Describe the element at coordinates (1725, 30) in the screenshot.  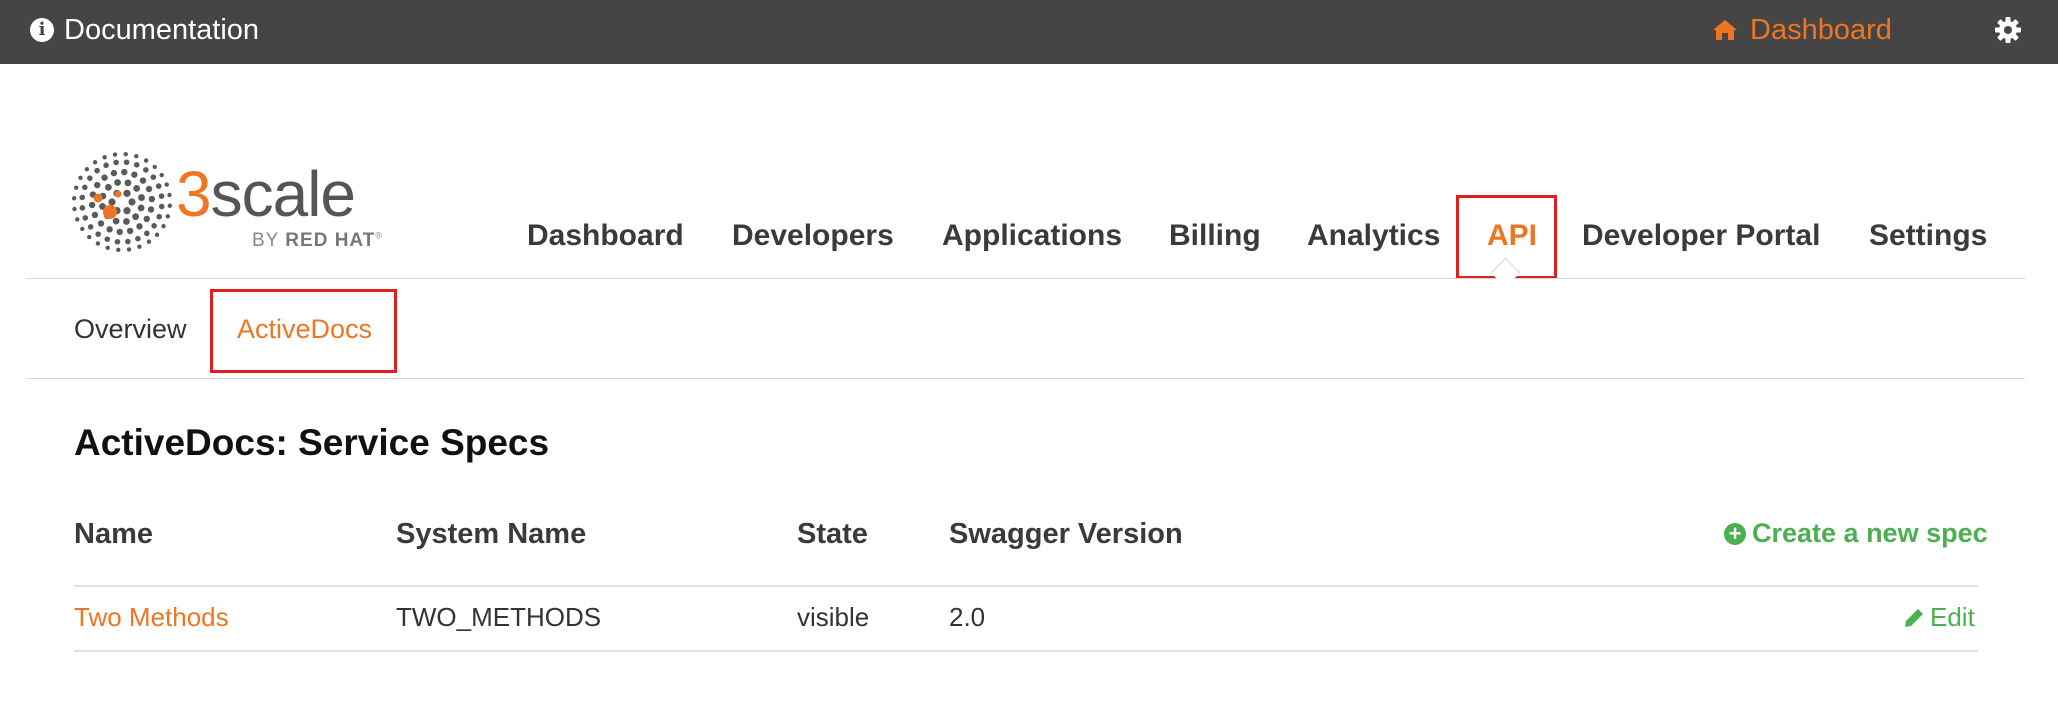
I see `home-icon` at that location.